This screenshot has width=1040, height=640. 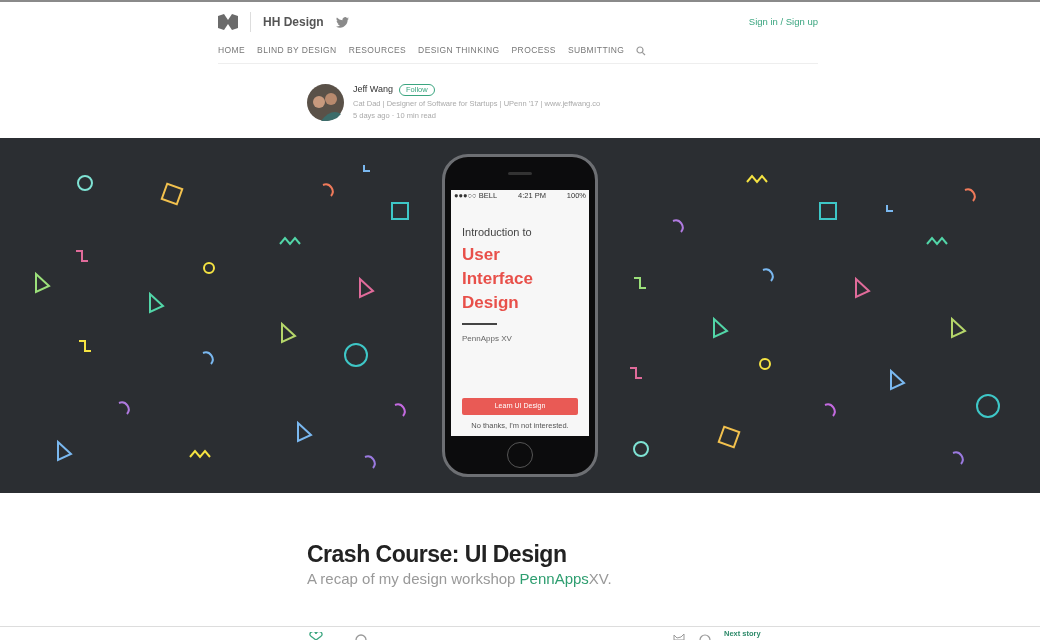 What do you see at coordinates (293, 22) in the screenshot?
I see `publication-name: HH Design` at bounding box center [293, 22].